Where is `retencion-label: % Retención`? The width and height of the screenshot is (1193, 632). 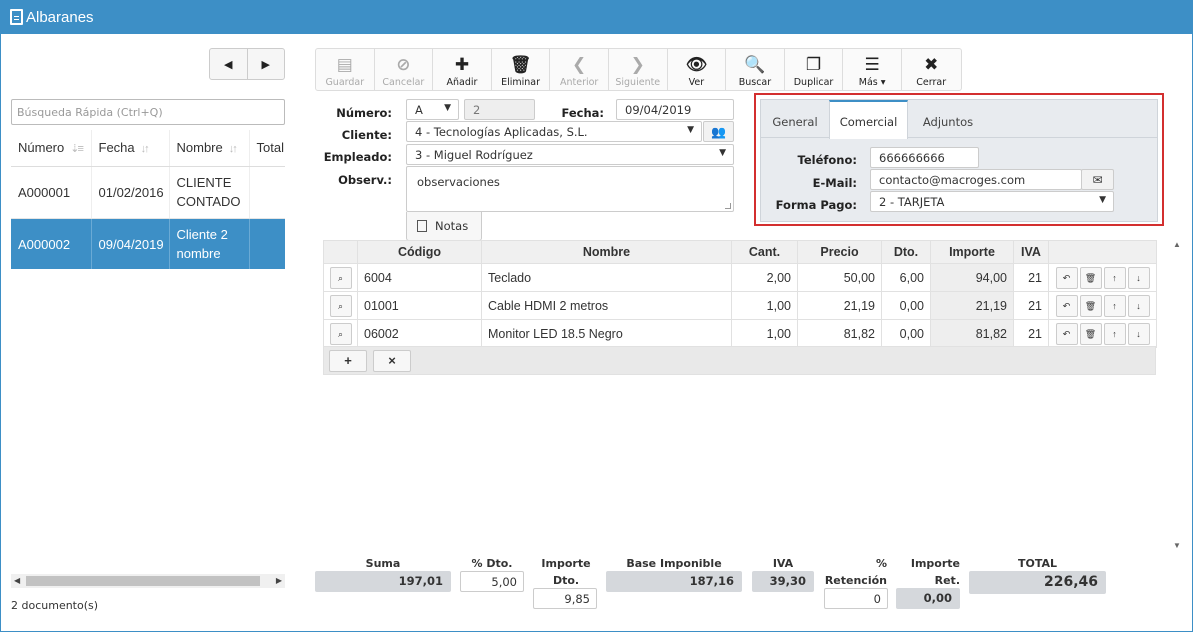
retencion-label: % Retención is located at coordinates (855, 572).